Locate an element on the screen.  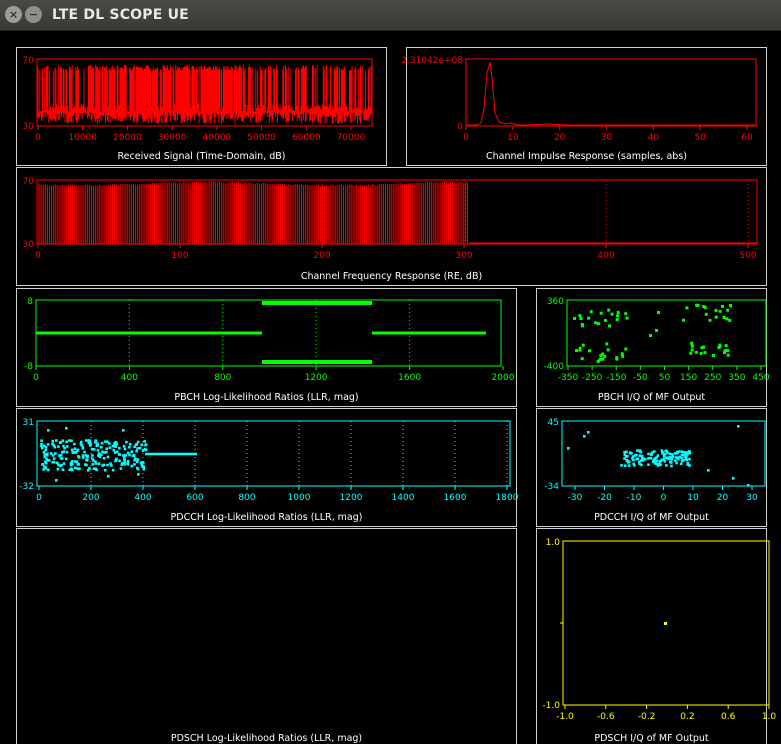
close-window-button: × is located at coordinates (13, 14).